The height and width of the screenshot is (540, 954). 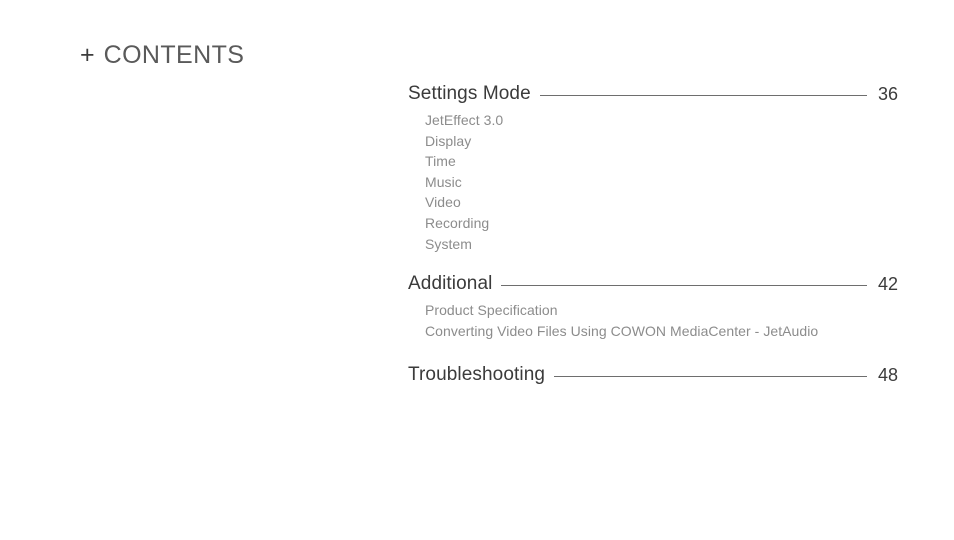 I want to click on list-item: Product Specification, so click(x=661, y=310).